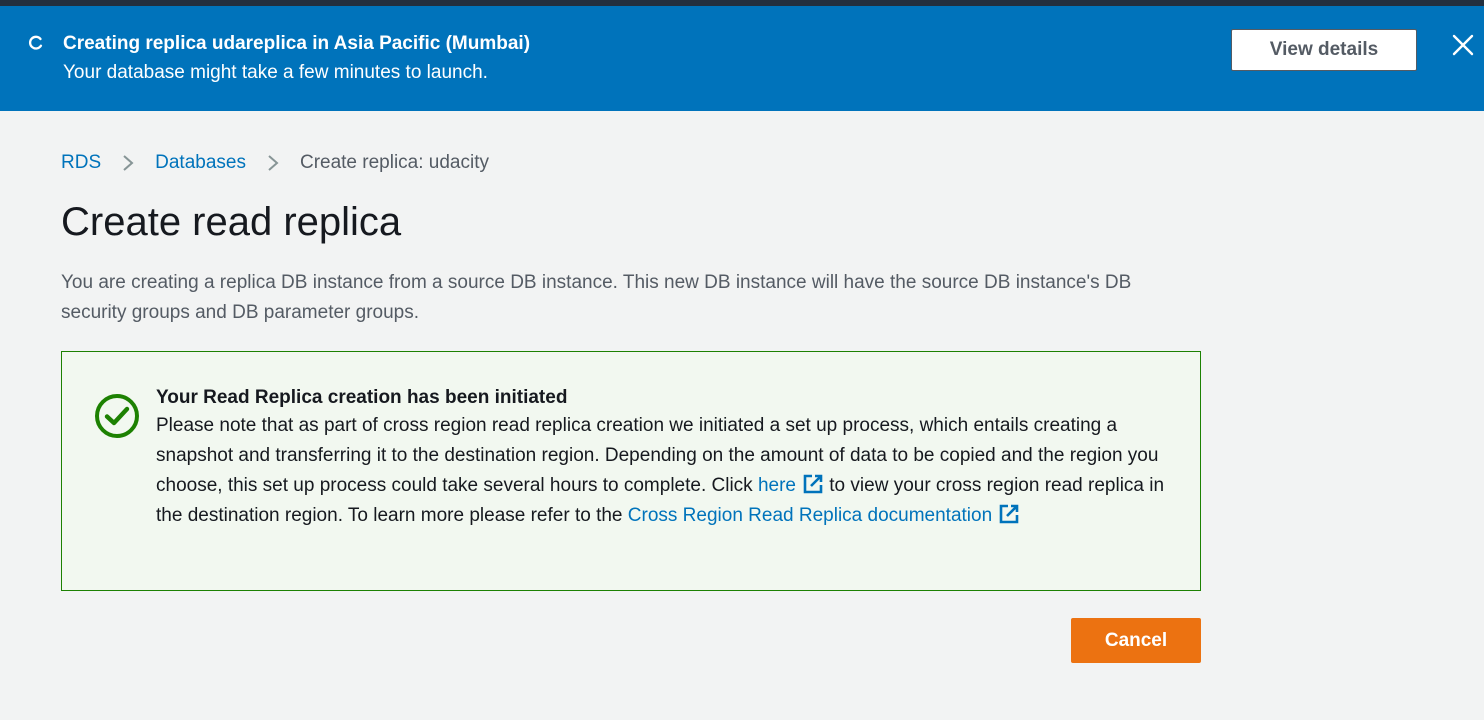 This screenshot has width=1484, height=720. Describe the element at coordinates (81, 163) in the screenshot. I see `breadcrumb-item-rds: RDS` at that location.